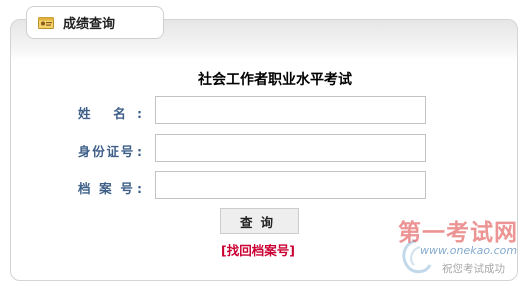  I want to click on name-label: 姓 名:, so click(110, 112).